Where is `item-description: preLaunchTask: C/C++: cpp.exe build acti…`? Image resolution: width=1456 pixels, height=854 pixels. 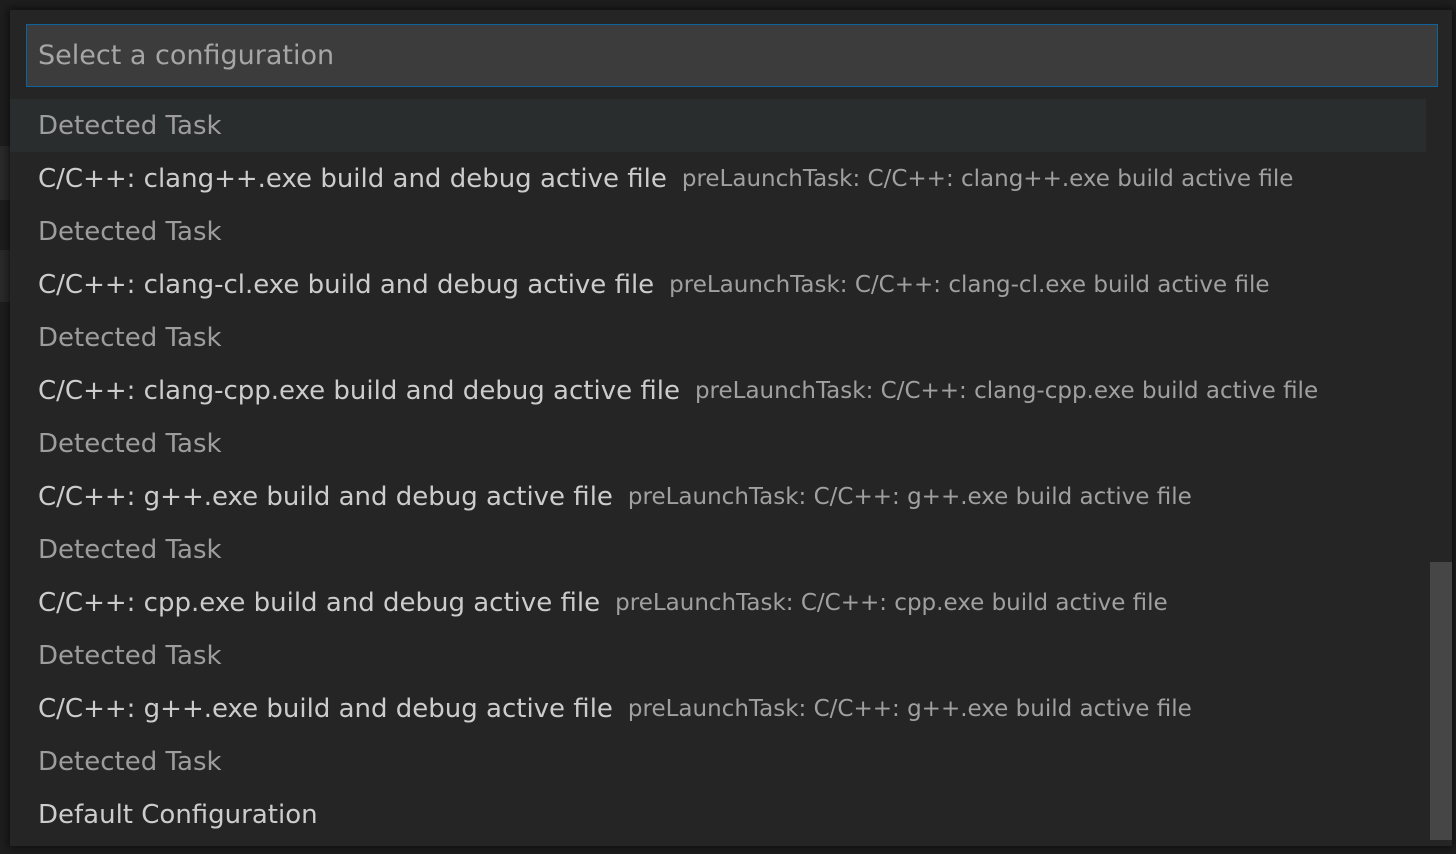
item-description: preLaunchTask: C/C++: cpp.exe build acti… is located at coordinates (891, 602).